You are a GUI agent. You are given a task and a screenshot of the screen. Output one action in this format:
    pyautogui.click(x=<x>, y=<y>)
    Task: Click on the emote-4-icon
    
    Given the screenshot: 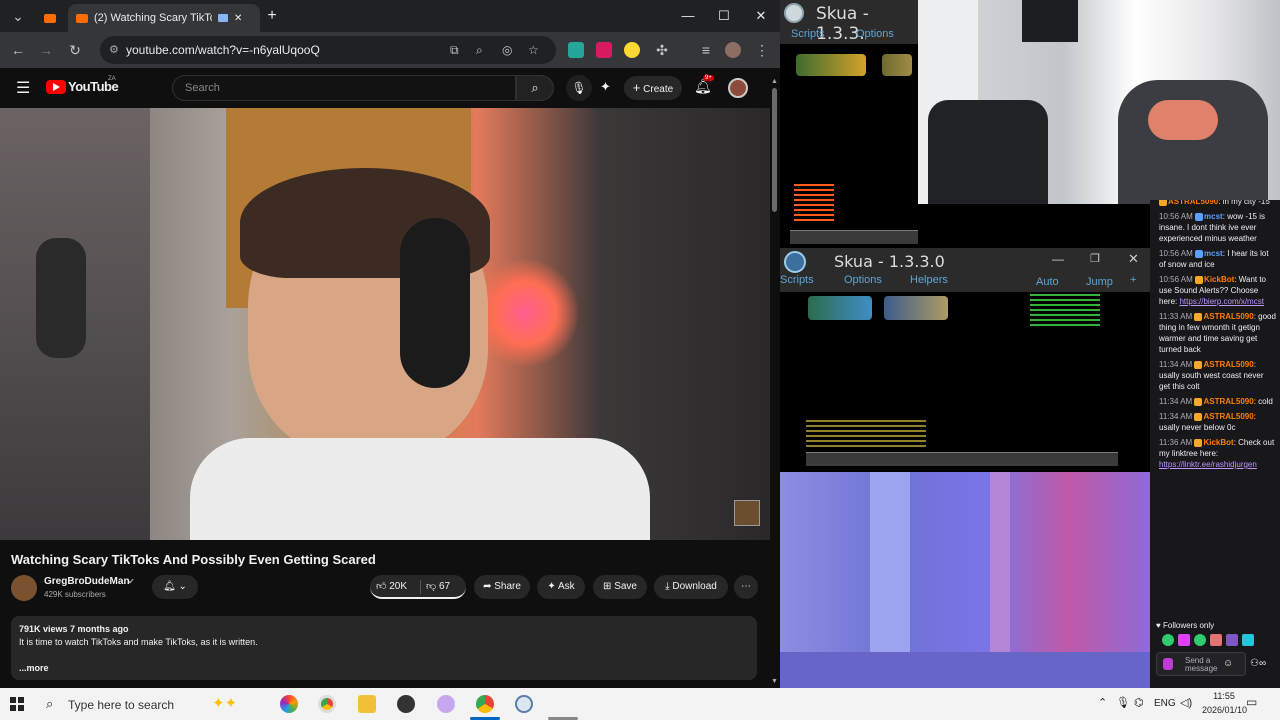 What is the action you would take?
    pyautogui.click(x=1216, y=640)
    